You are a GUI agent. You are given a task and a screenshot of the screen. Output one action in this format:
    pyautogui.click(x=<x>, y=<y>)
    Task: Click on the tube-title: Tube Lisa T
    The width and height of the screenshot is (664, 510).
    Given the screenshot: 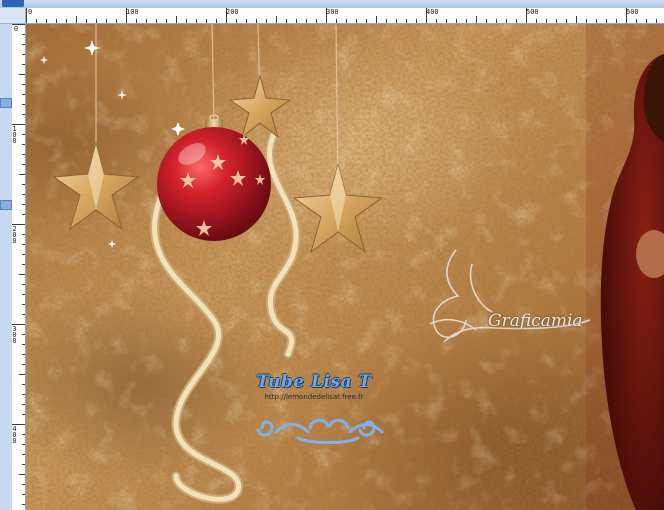 What is the action you would take?
    pyautogui.click(x=314, y=382)
    